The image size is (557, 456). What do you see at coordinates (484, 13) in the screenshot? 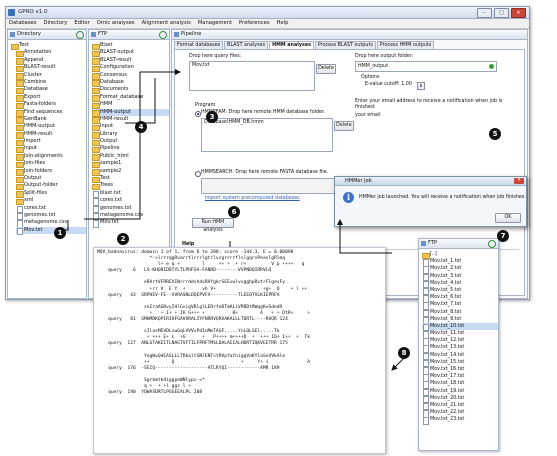
I see `minimize-button: –` at bounding box center [484, 13].